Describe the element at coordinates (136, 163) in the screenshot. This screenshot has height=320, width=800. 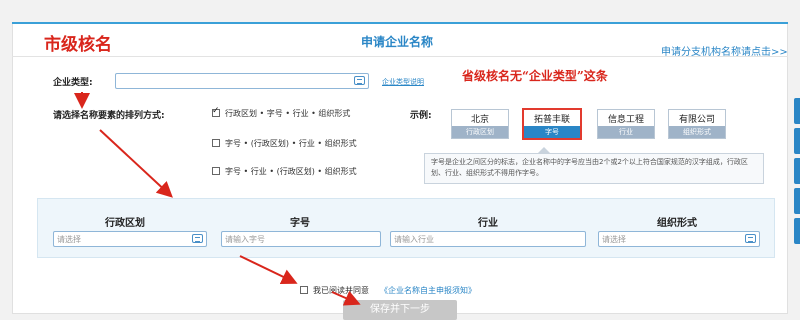
I see `arrow-to-fields` at that location.